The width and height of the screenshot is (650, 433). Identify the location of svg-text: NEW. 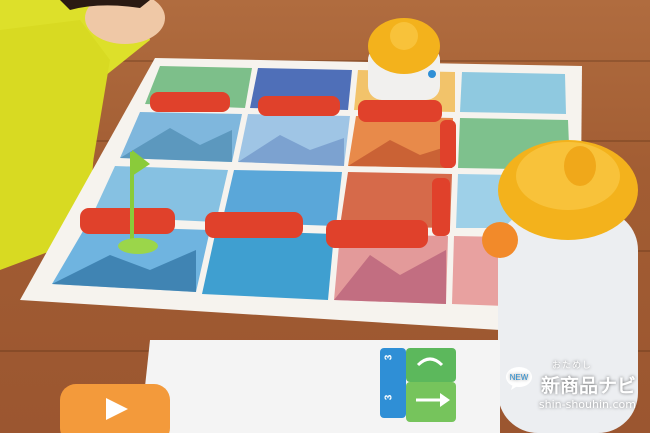
(519, 377).